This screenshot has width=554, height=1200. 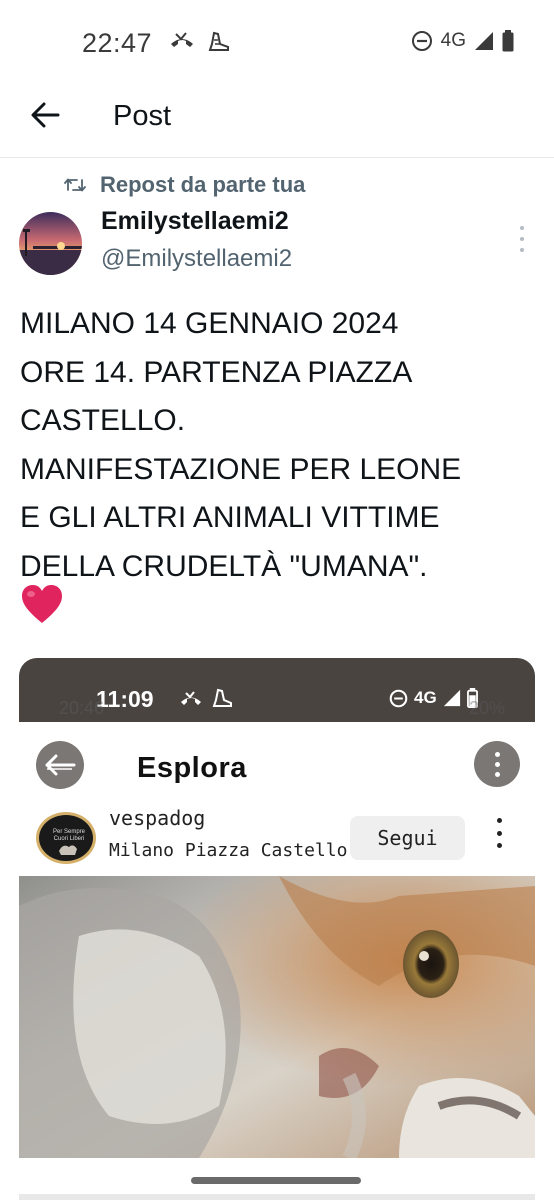 I want to click on media-network-label: 4G, so click(x=425, y=697).